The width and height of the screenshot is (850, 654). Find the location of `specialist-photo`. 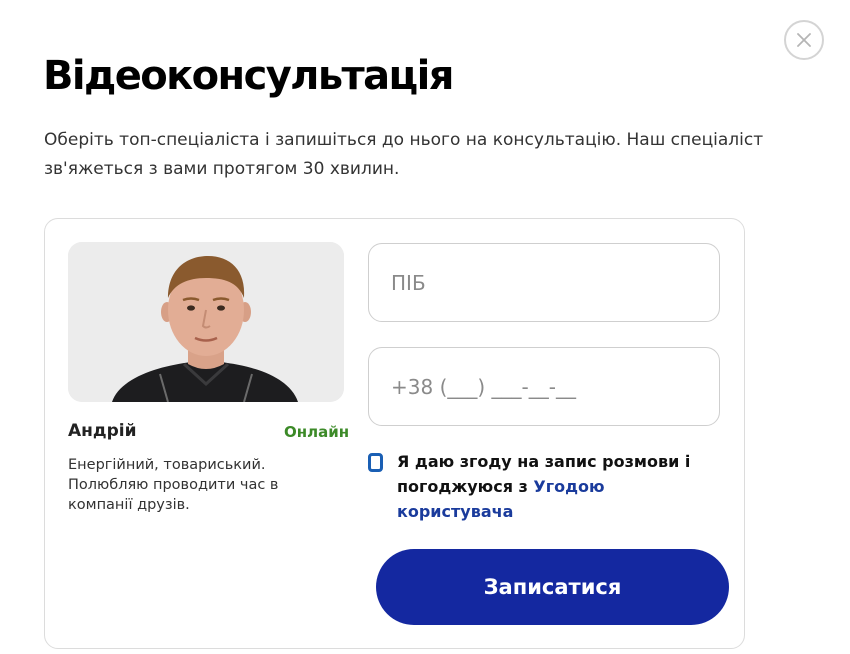

specialist-photo is located at coordinates (206, 322).